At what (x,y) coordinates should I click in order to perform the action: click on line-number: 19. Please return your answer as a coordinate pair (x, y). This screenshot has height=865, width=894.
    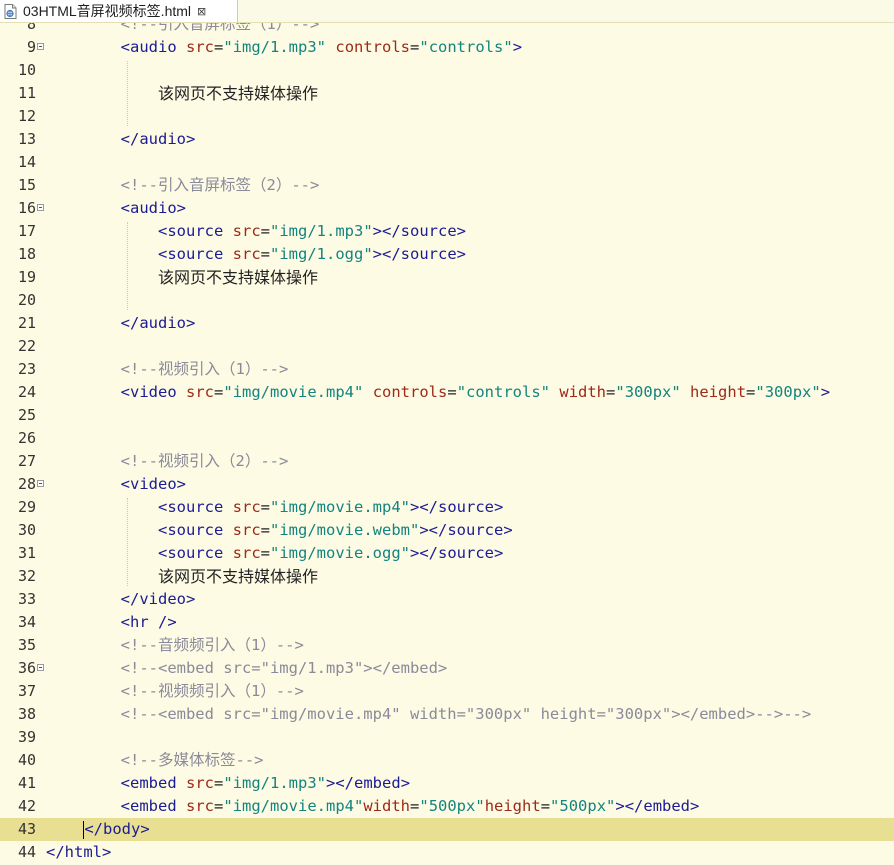
    Looking at the image, I should click on (26, 277).